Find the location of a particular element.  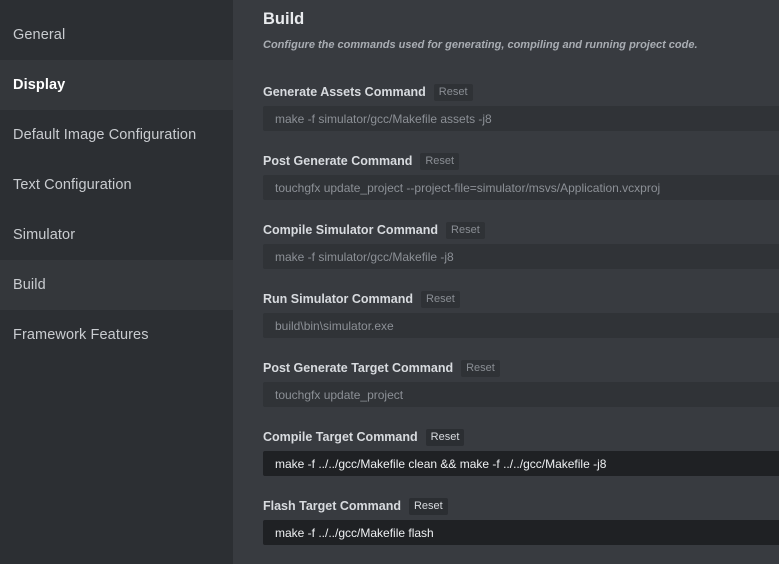

sidebar-item-label: Simulator is located at coordinates (44, 235).